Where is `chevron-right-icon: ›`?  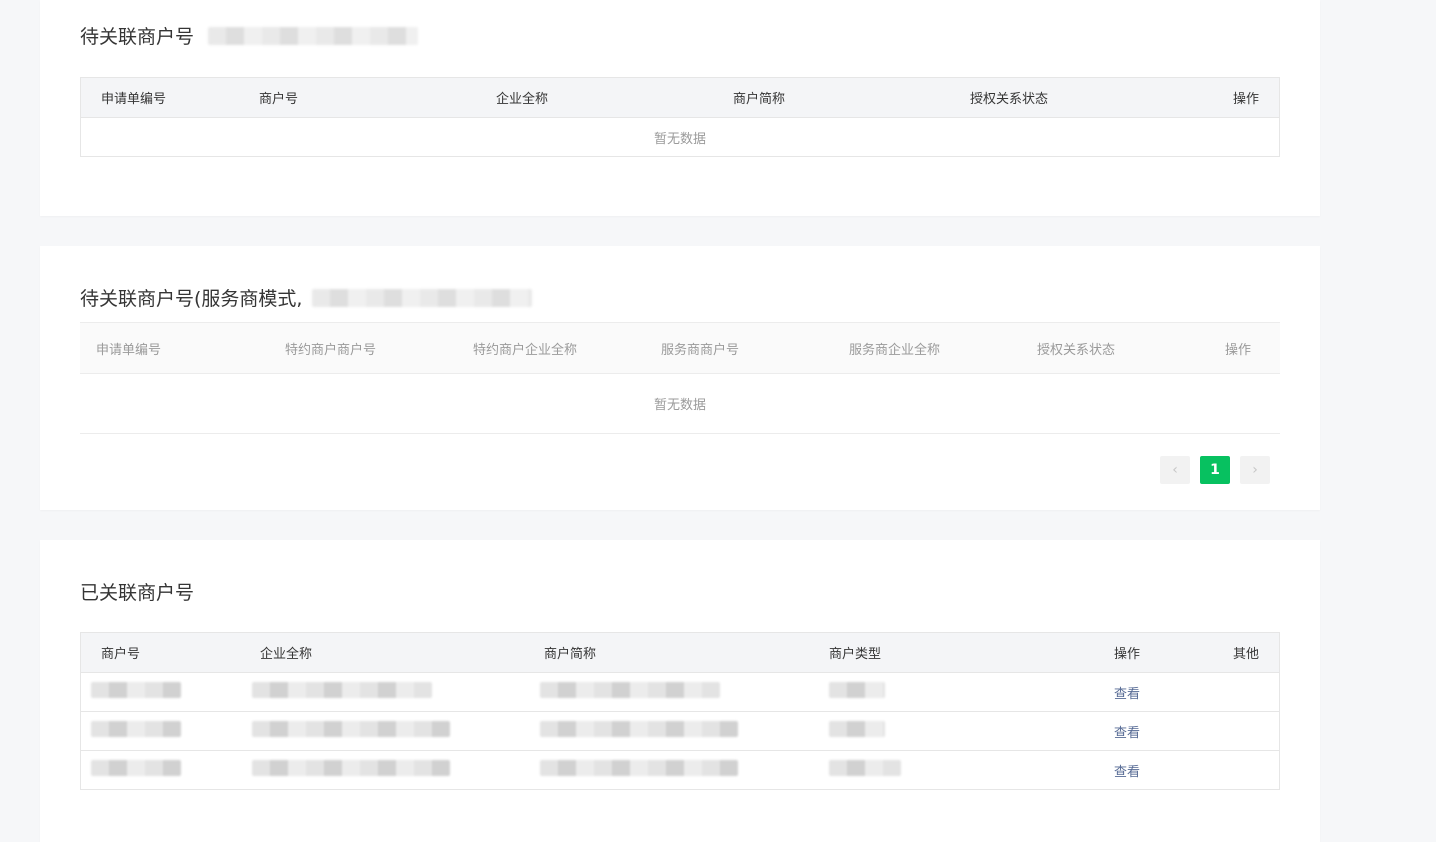
chevron-right-icon: › is located at coordinates (1255, 470).